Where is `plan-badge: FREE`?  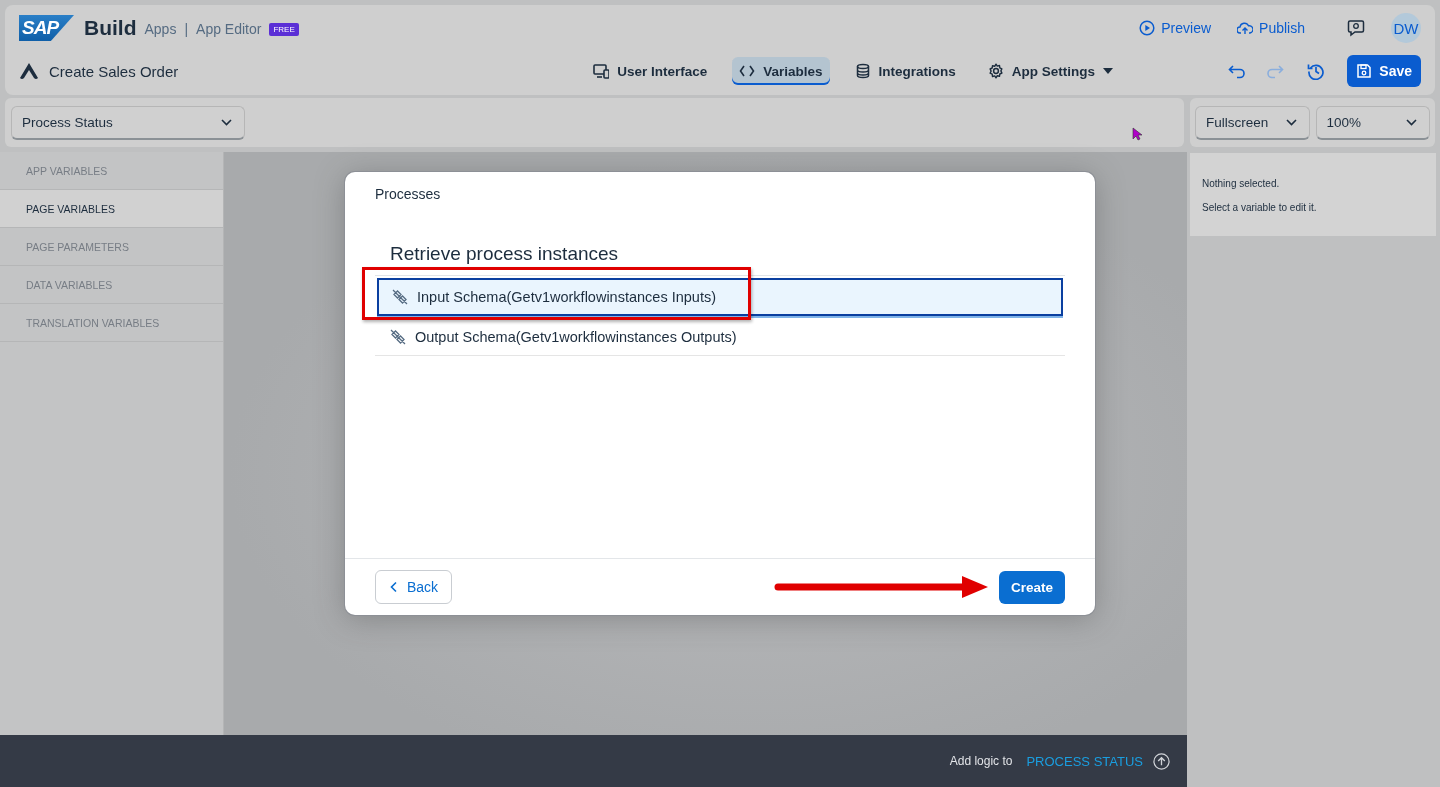
plan-badge: FREE is located at coordinates (284, 29).